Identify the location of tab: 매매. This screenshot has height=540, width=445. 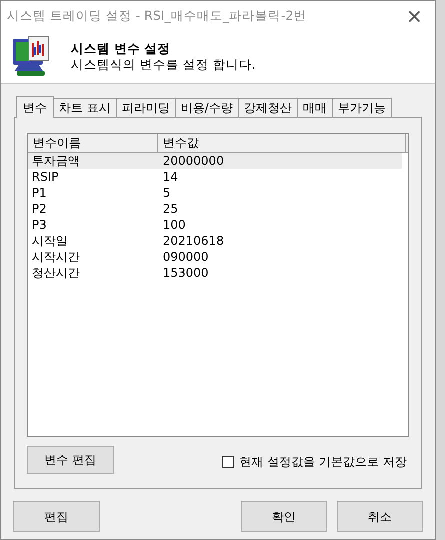
(315, 107).